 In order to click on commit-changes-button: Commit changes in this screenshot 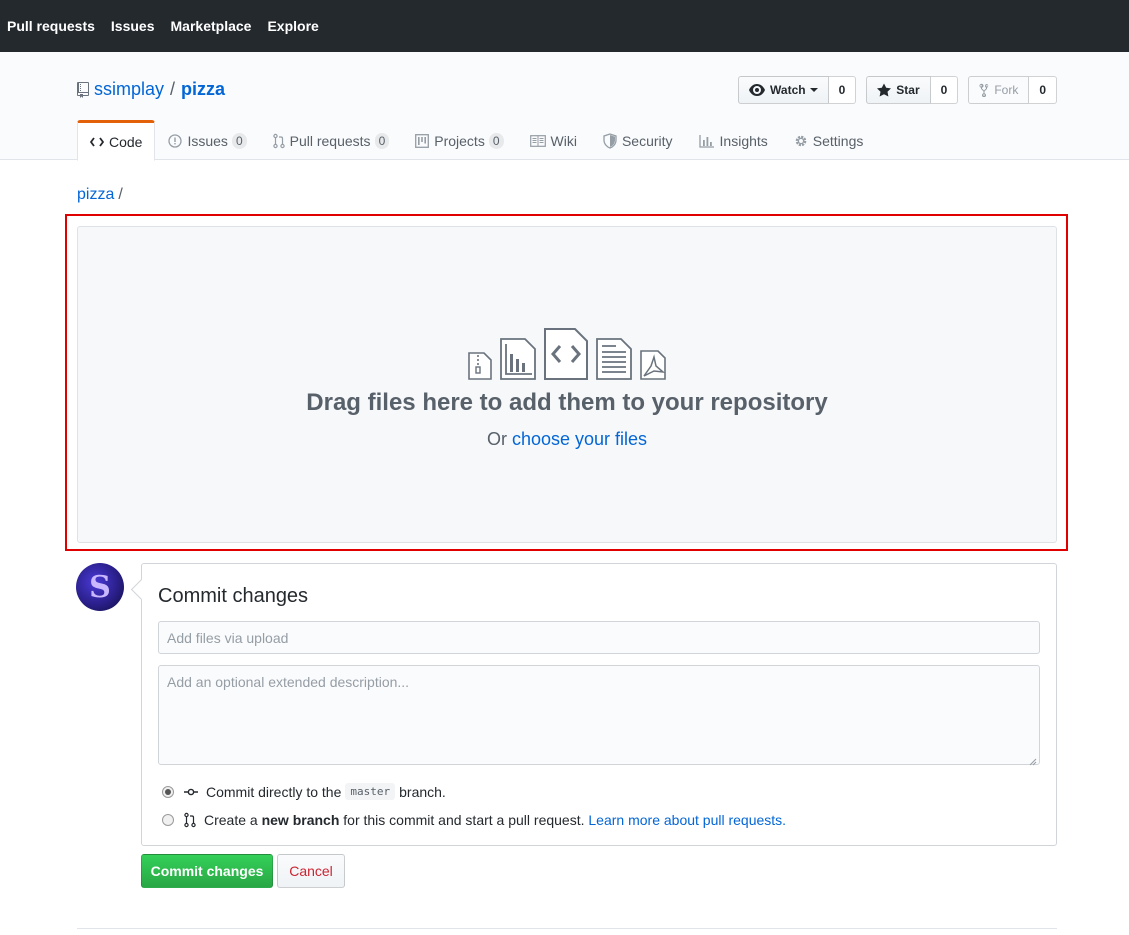, I will do `click(207, 871)`.